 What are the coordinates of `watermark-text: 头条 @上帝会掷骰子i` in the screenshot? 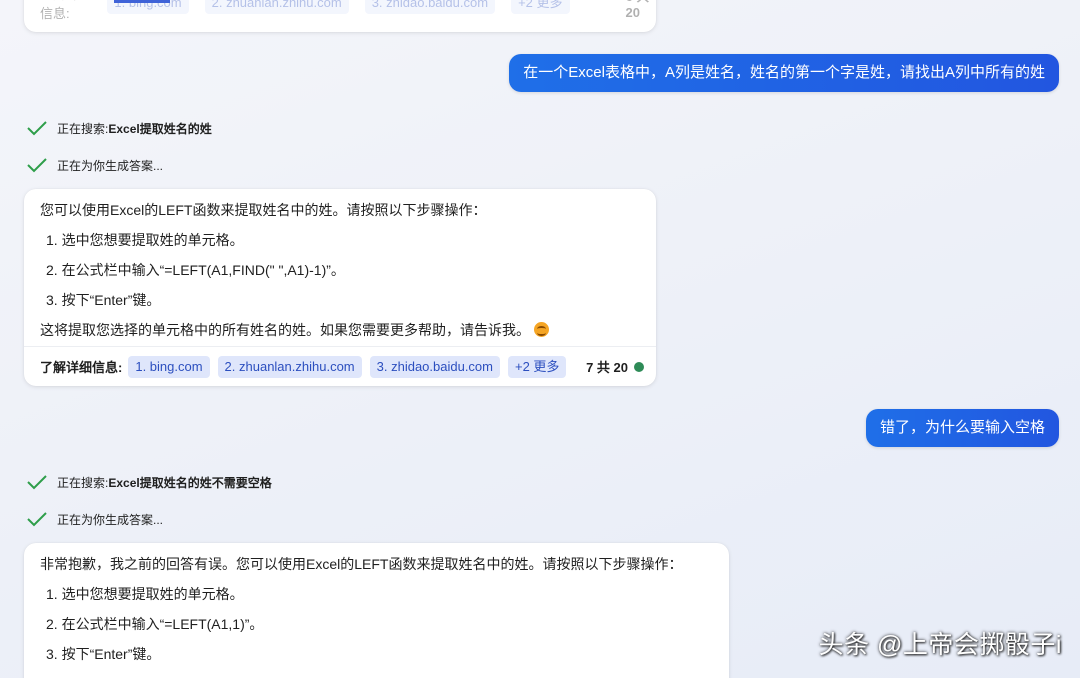 It's located at (940, 645).